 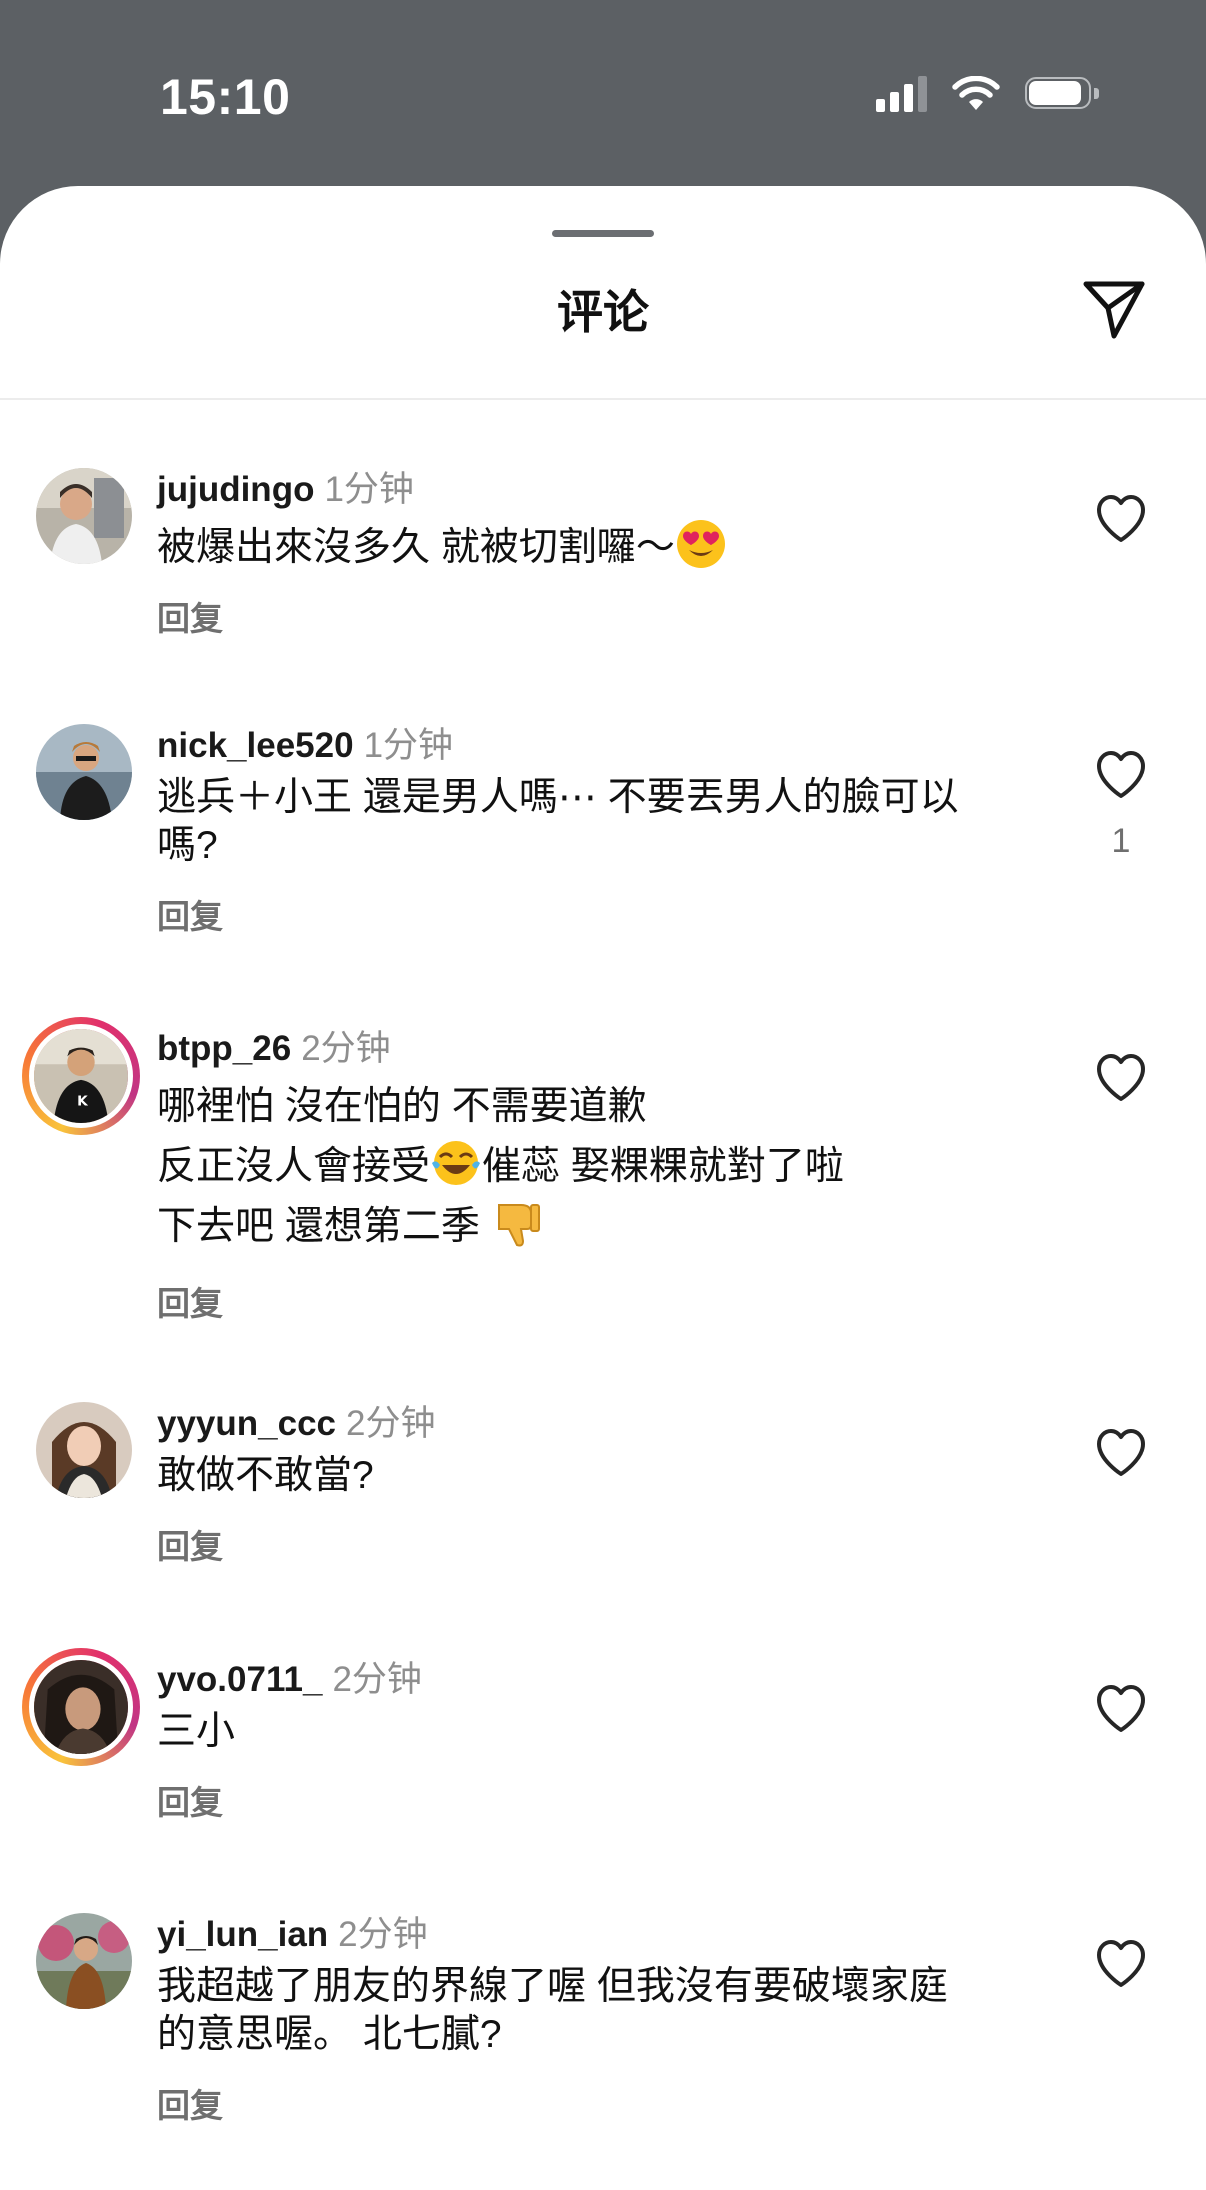 I want to click on cellular-signal-icon, so click(x=901, y=94).